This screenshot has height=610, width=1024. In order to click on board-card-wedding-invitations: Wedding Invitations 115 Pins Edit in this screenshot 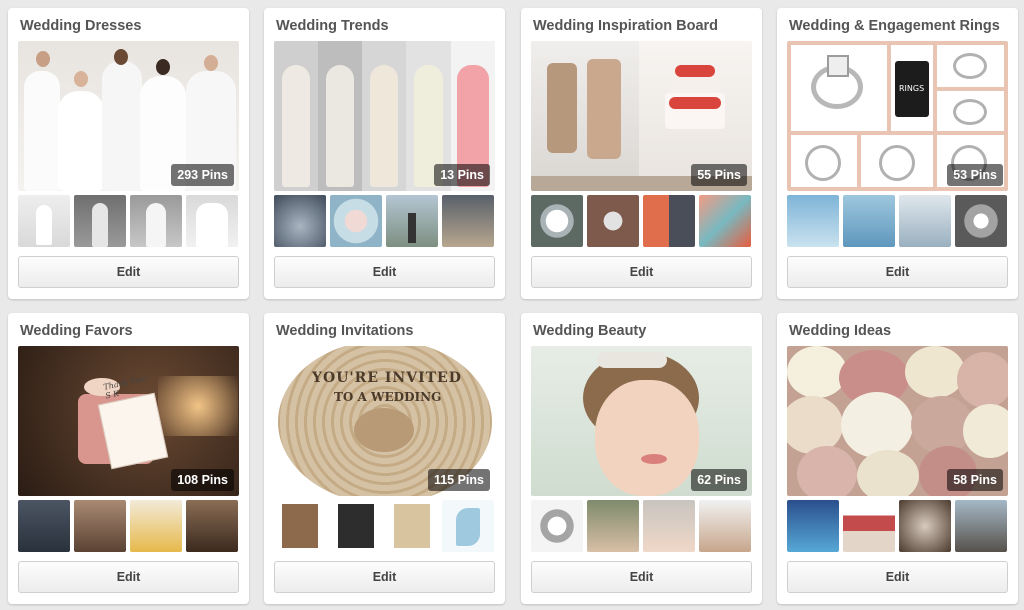, I will do `click(384, 458)`.